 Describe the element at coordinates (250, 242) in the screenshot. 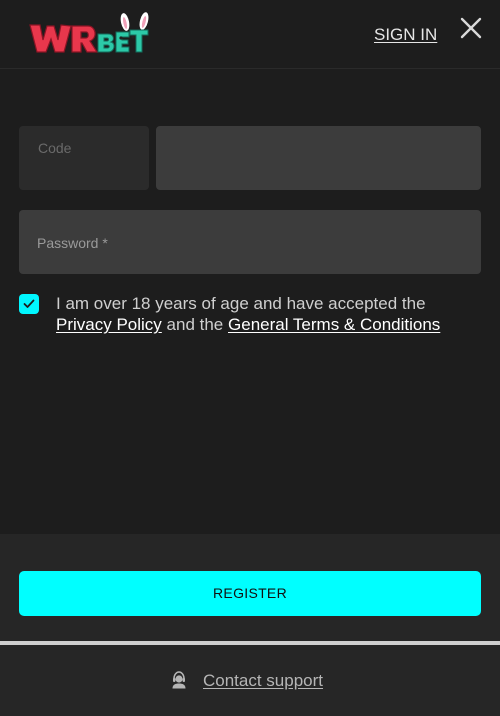

I see `password-input: Password *` at that location.